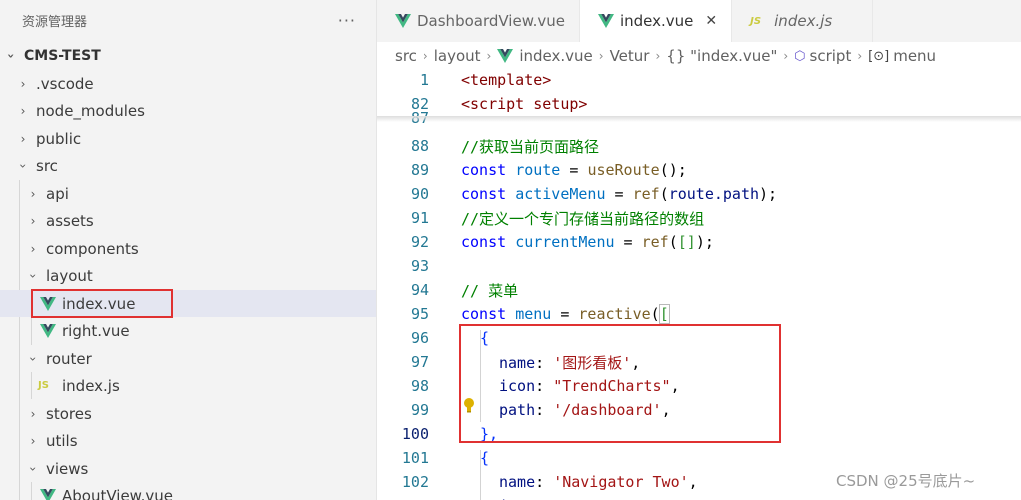 The width and height of the screenshot is (1021, 500). What do you see at coordinates (96, 330) in the screenshot?
I see `tree-item-label: right.vue` at bounding box center [96, 330].